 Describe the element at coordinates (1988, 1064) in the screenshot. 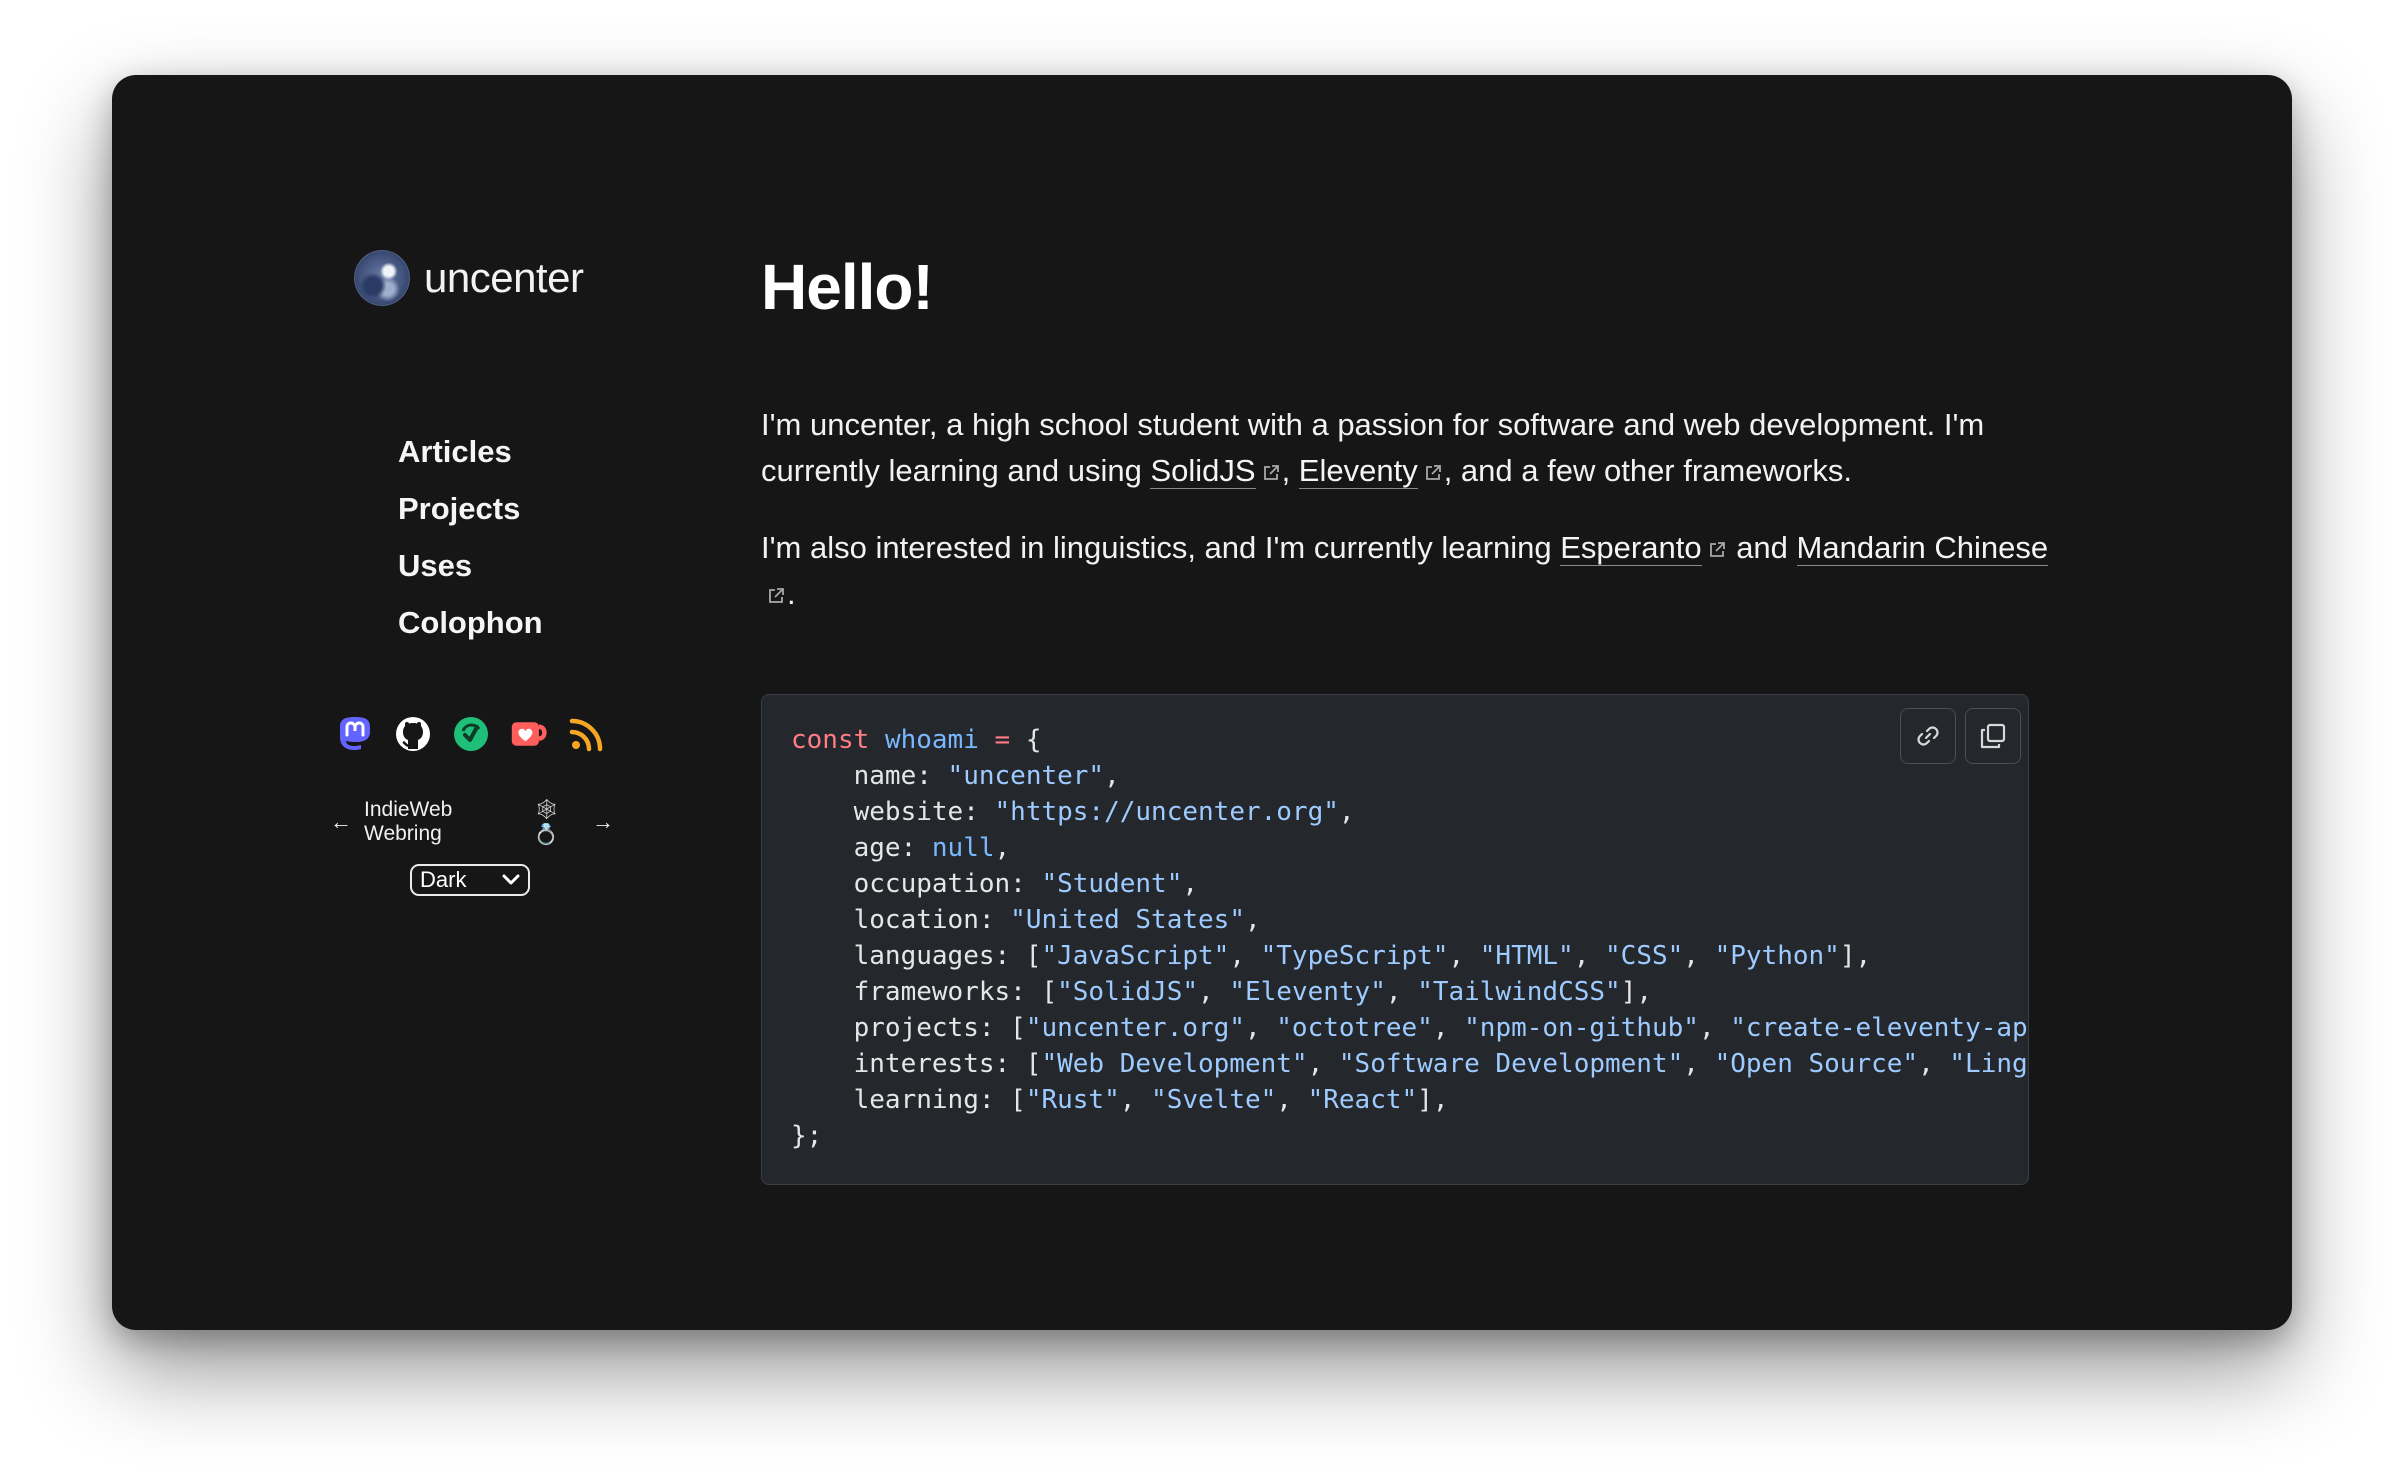

I see `code-string: "Linguisti` at that location.